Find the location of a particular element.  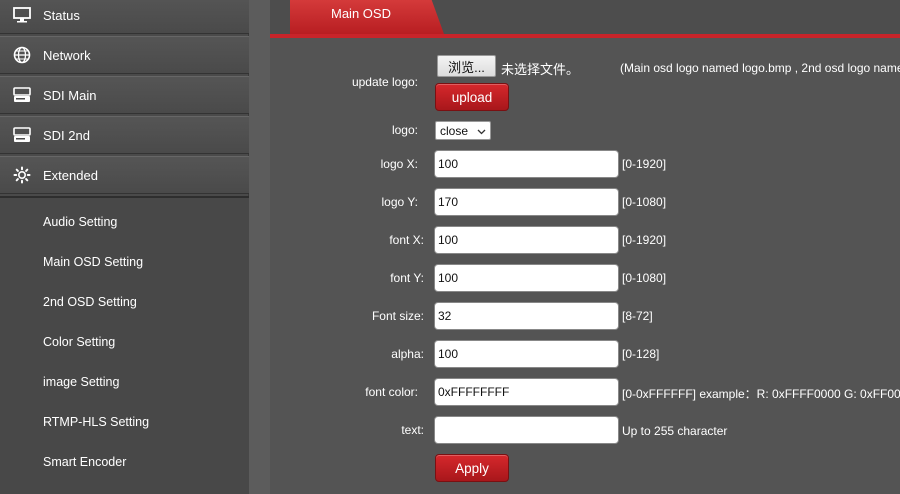

submenu-rtmp-hls-setting: RTMP-HLS Setting is located at coordinates (96, 422).